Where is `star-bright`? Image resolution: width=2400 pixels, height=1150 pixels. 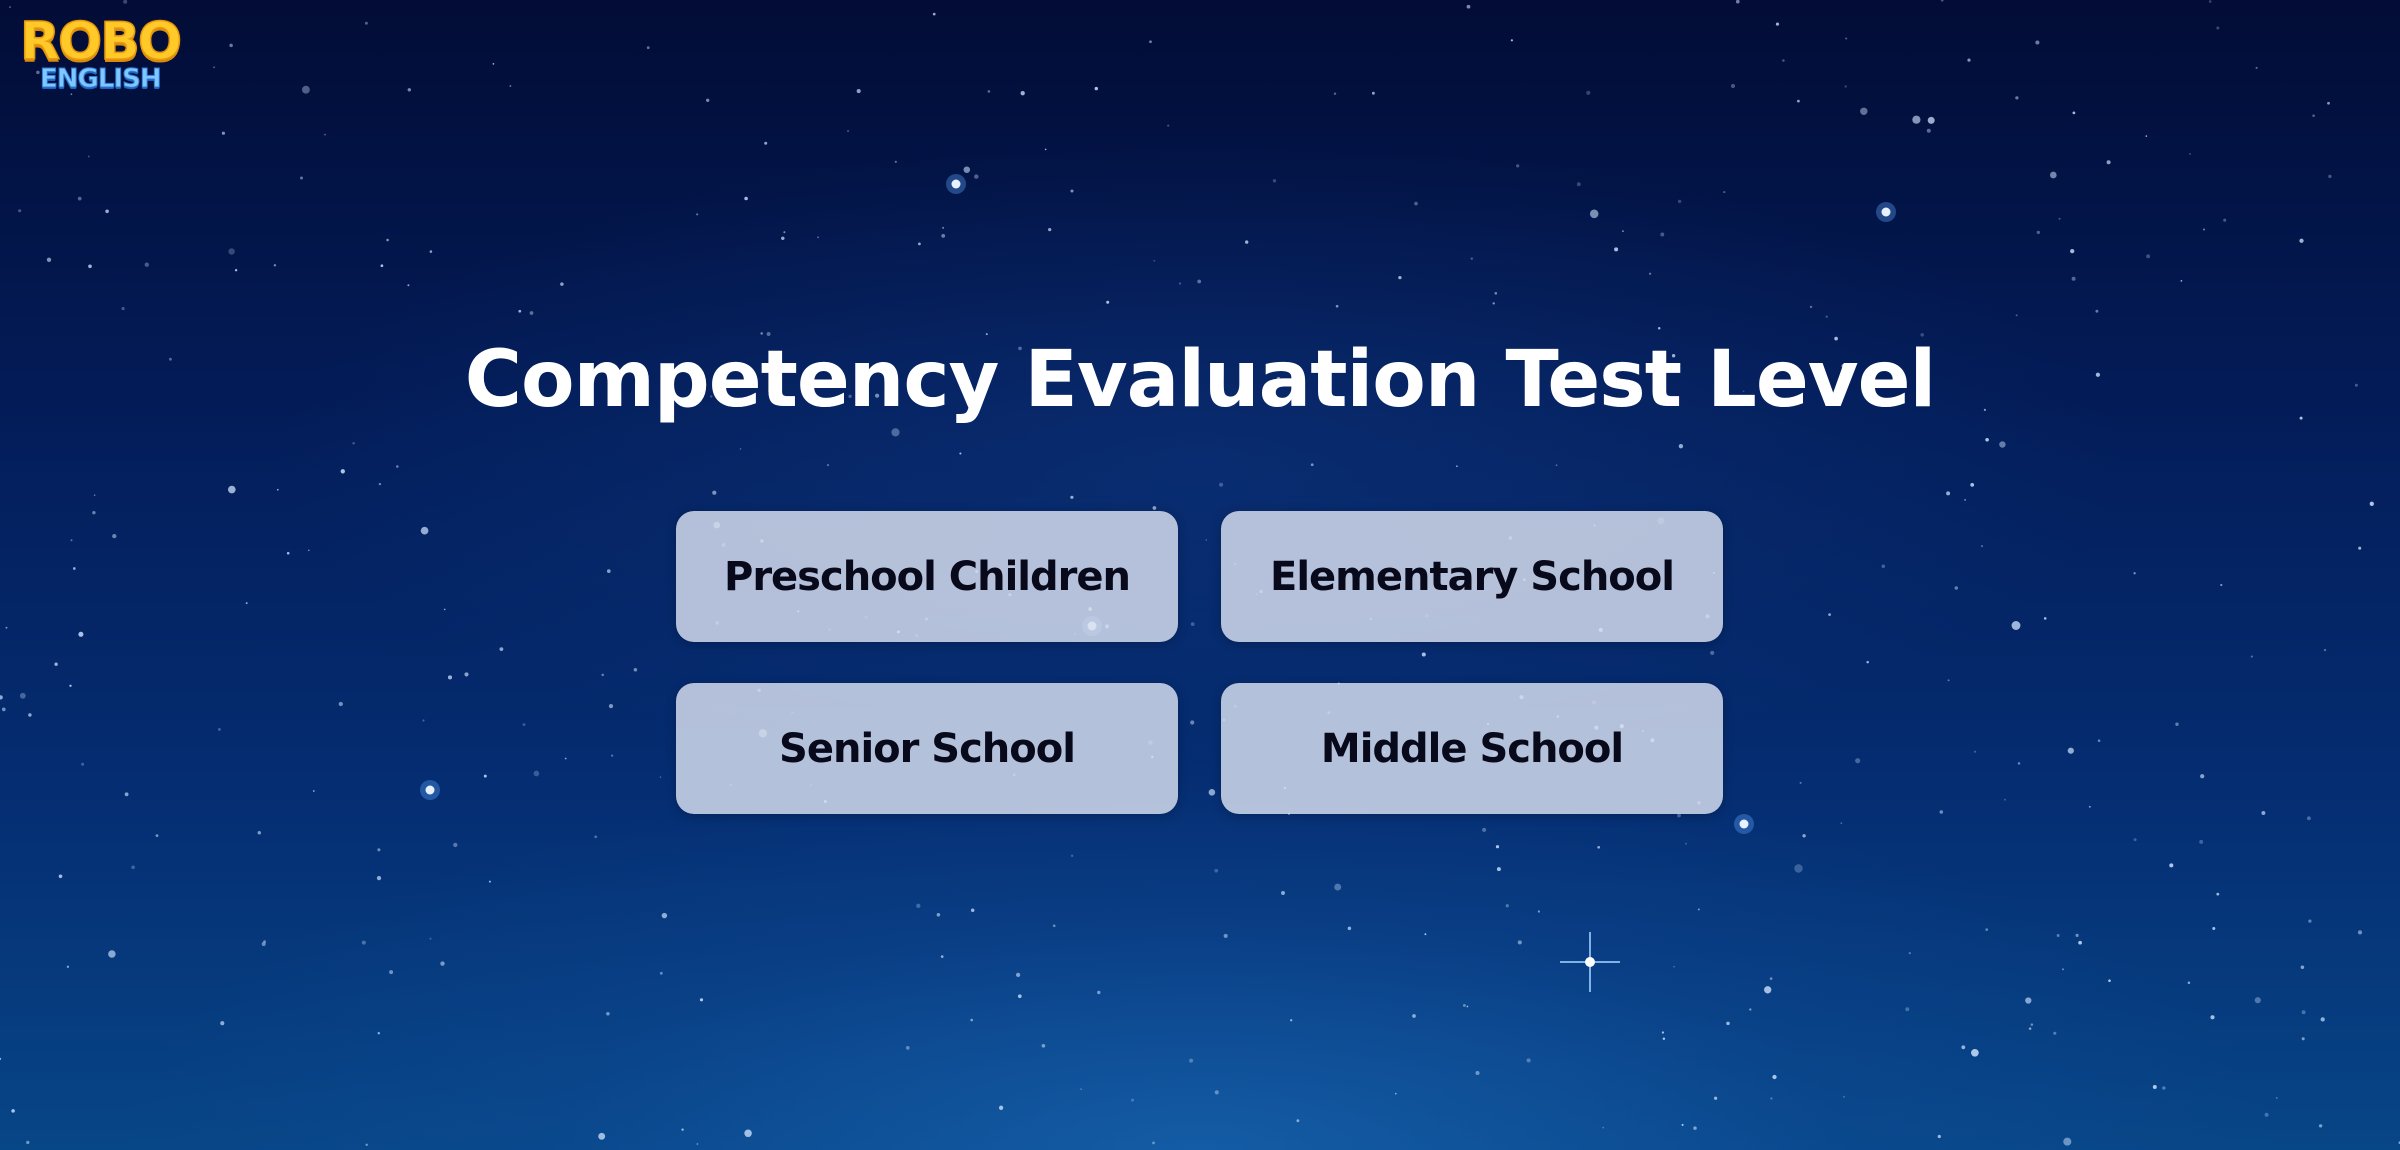
star-bright is located at coordinates (956, 184).